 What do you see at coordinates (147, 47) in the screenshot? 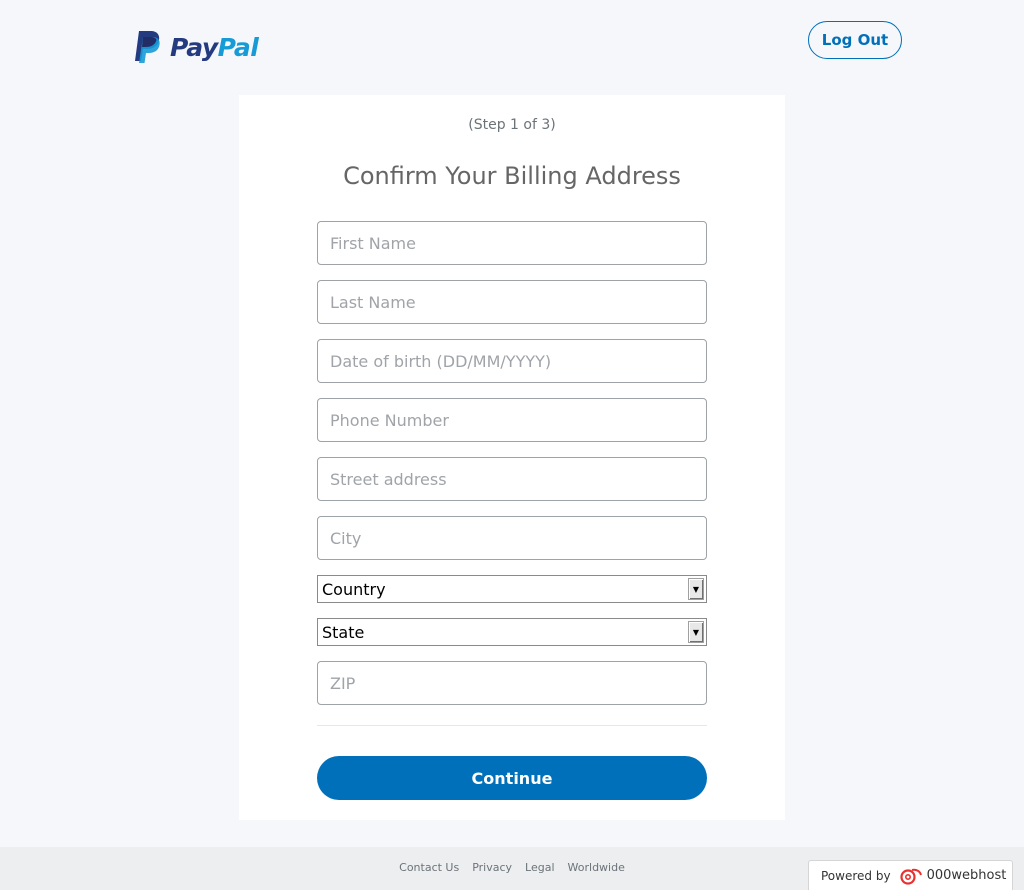
I see `paypal-p-icon` at bounding box center [147, 47].